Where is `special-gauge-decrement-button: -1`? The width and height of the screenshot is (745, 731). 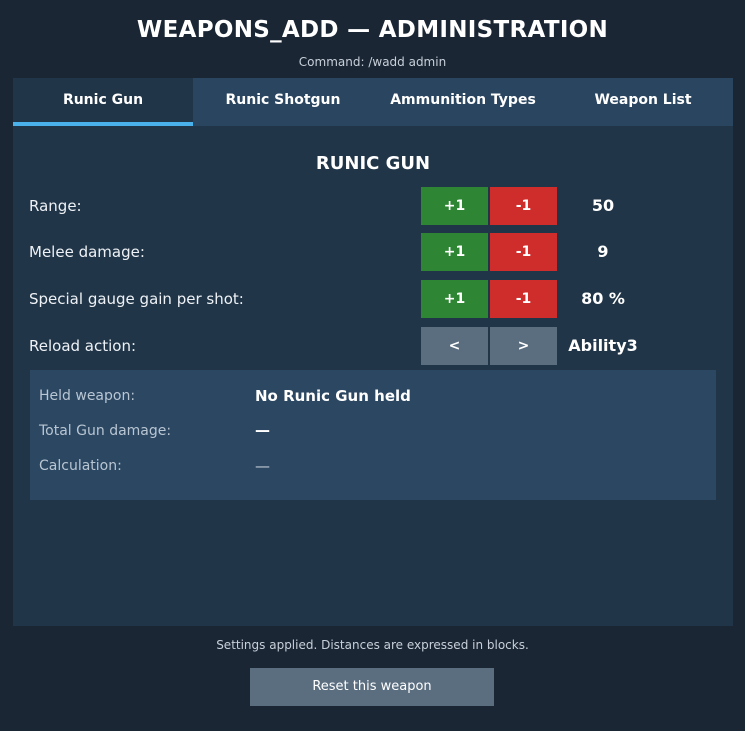
special-gauge-decrement-button: -1 is located at coordinates (523, 299).